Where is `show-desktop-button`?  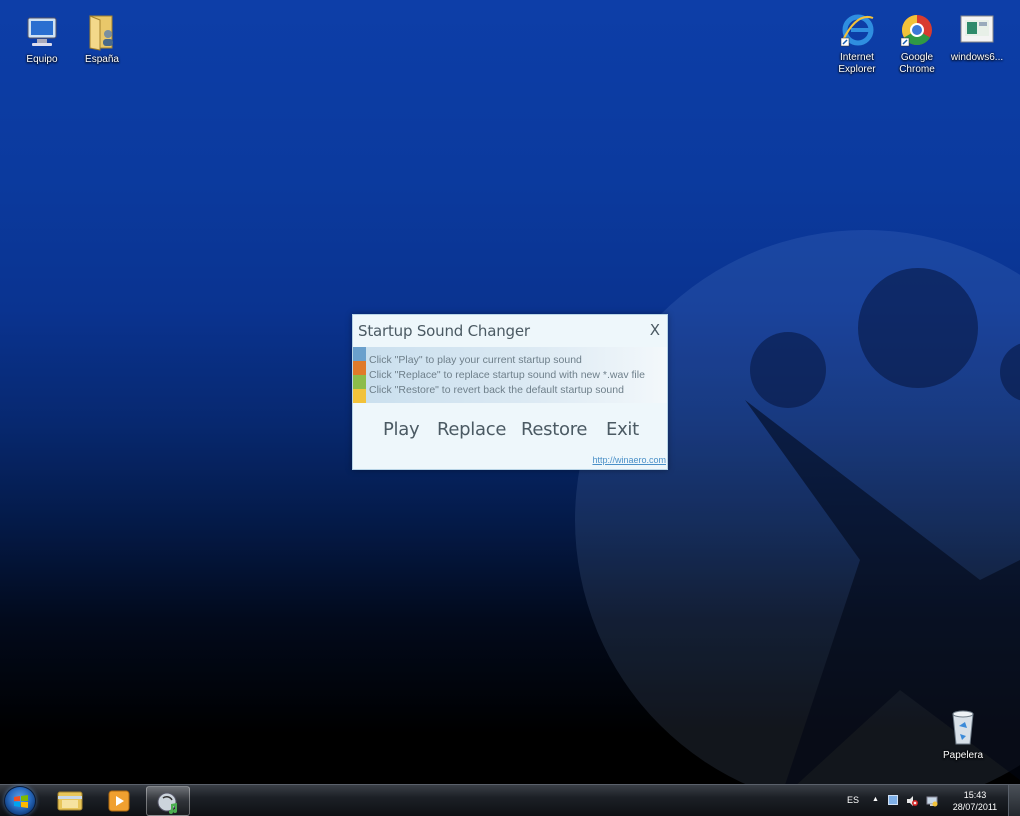 show-desktop-button is located at coordinates (1014, 800).